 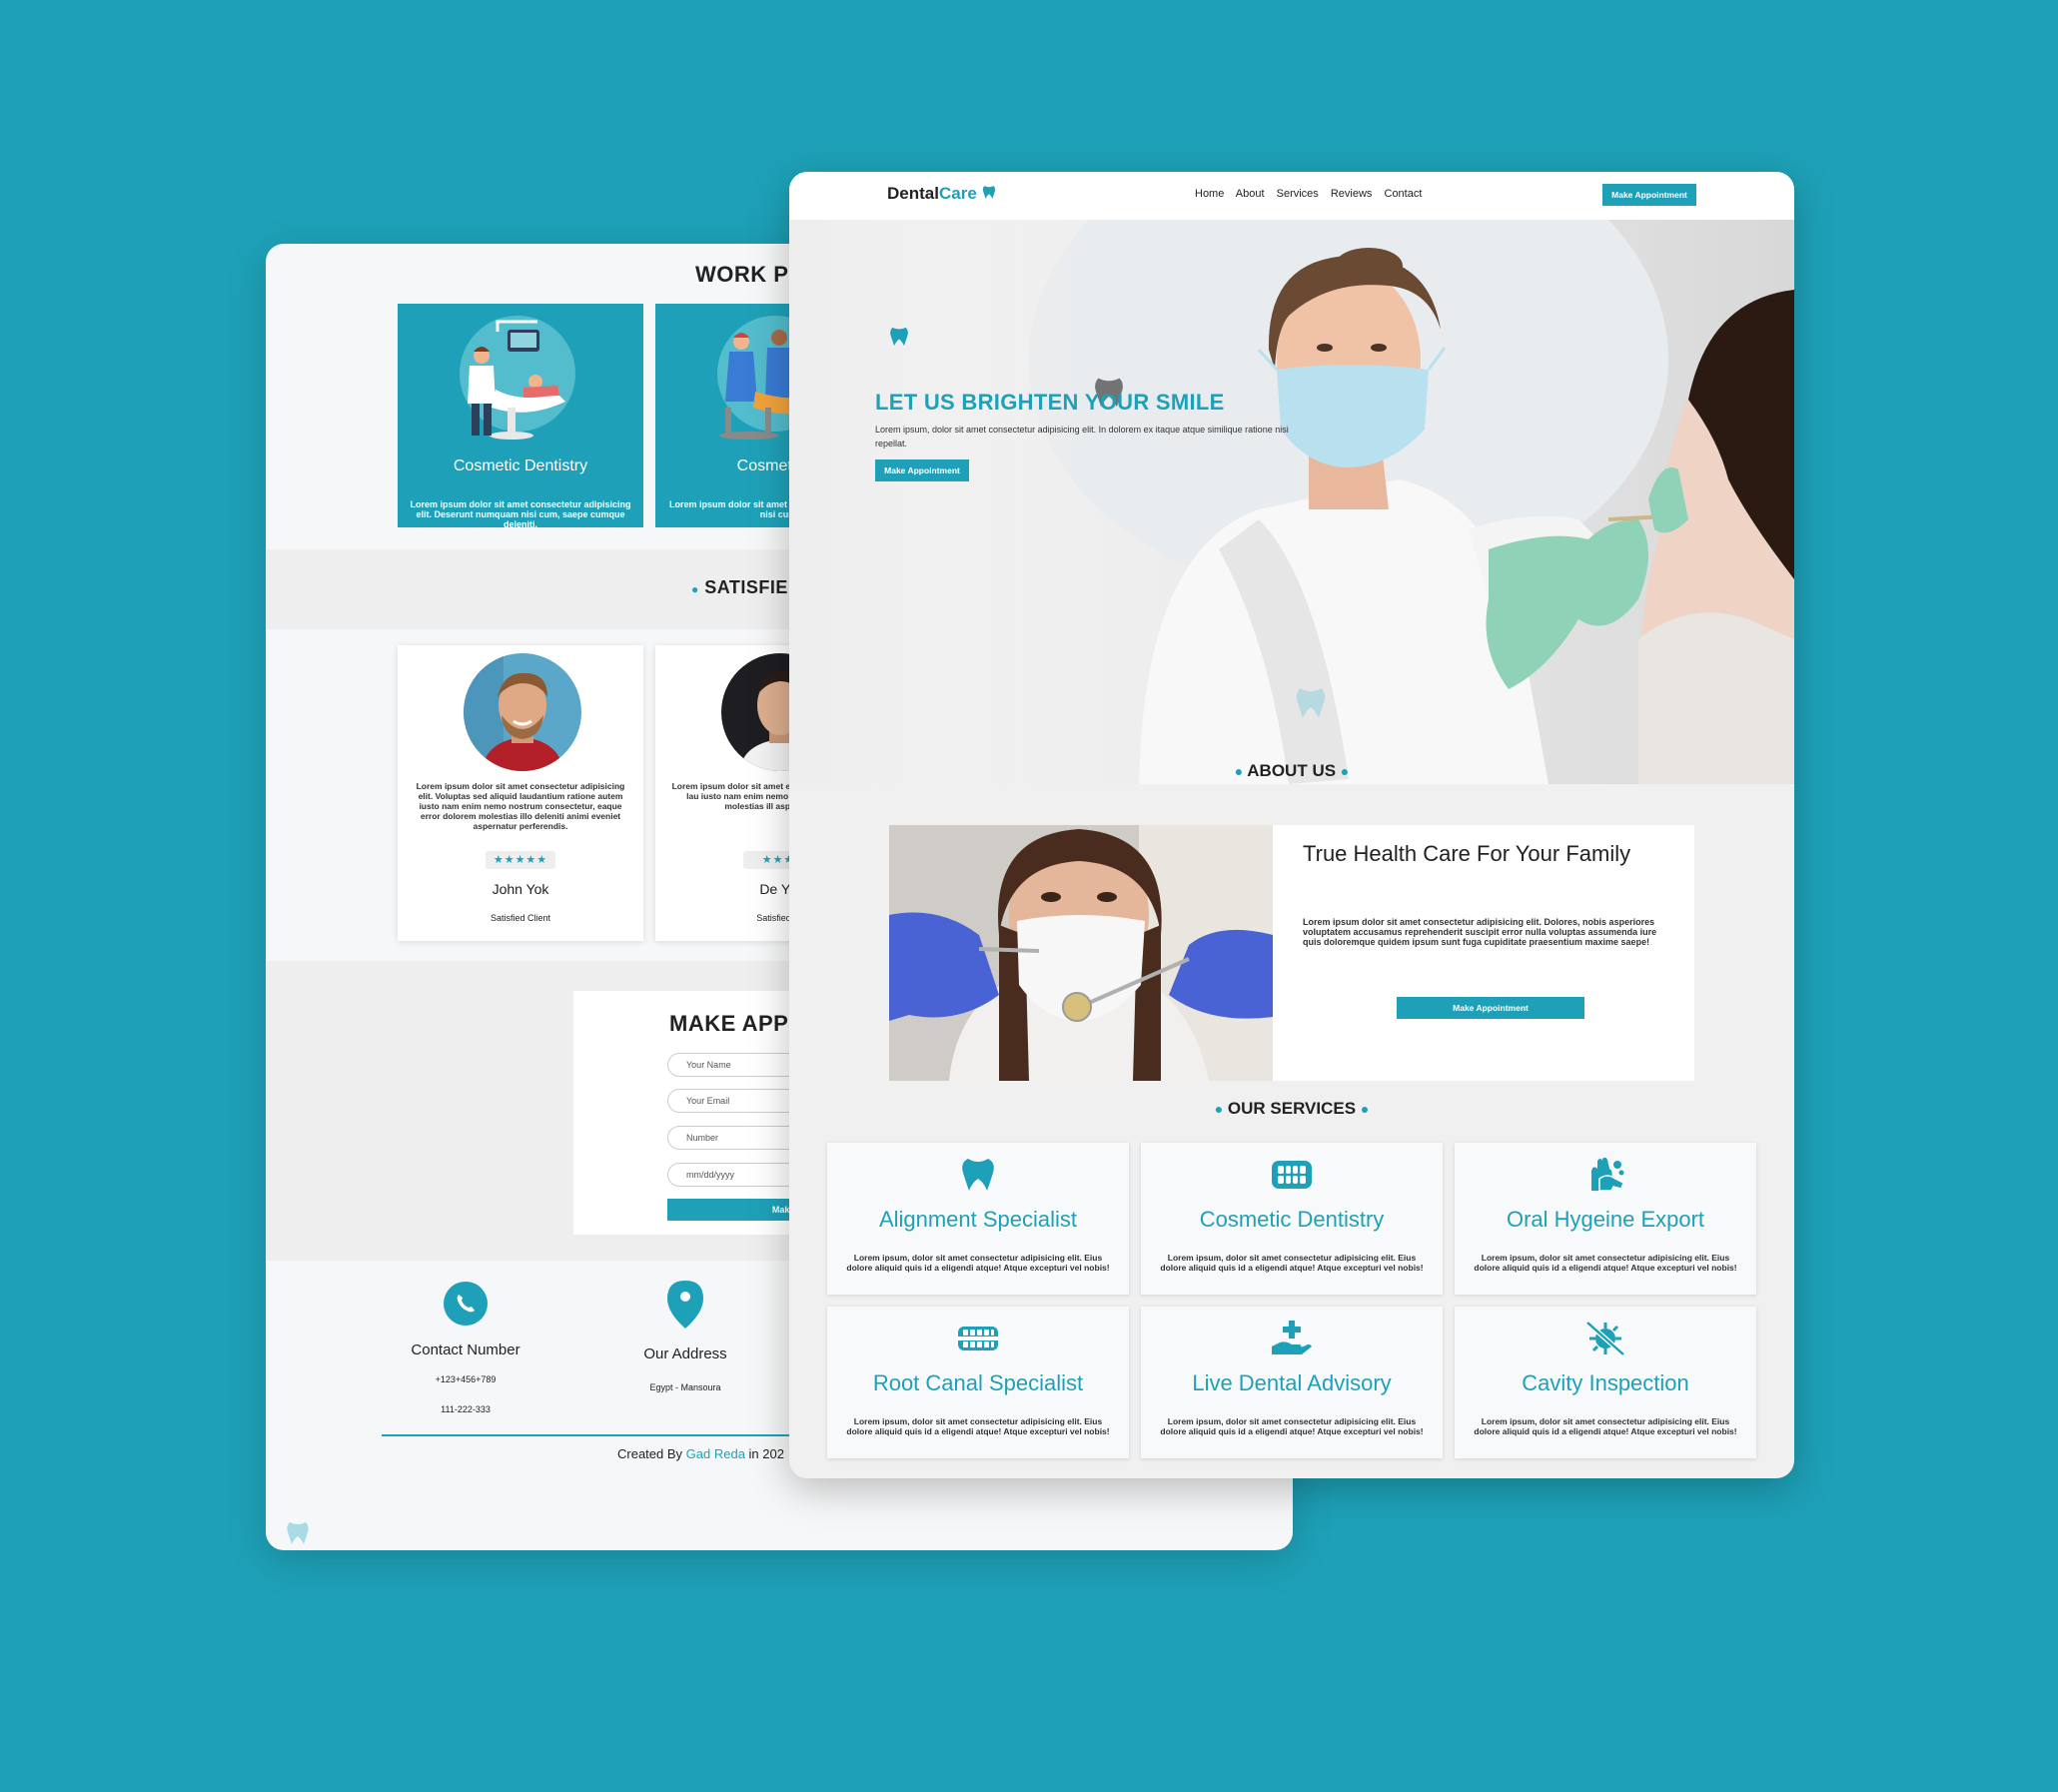 I want to click on footer-credit: Created By Gad Reda in 202, so click(x=700, y=1453).